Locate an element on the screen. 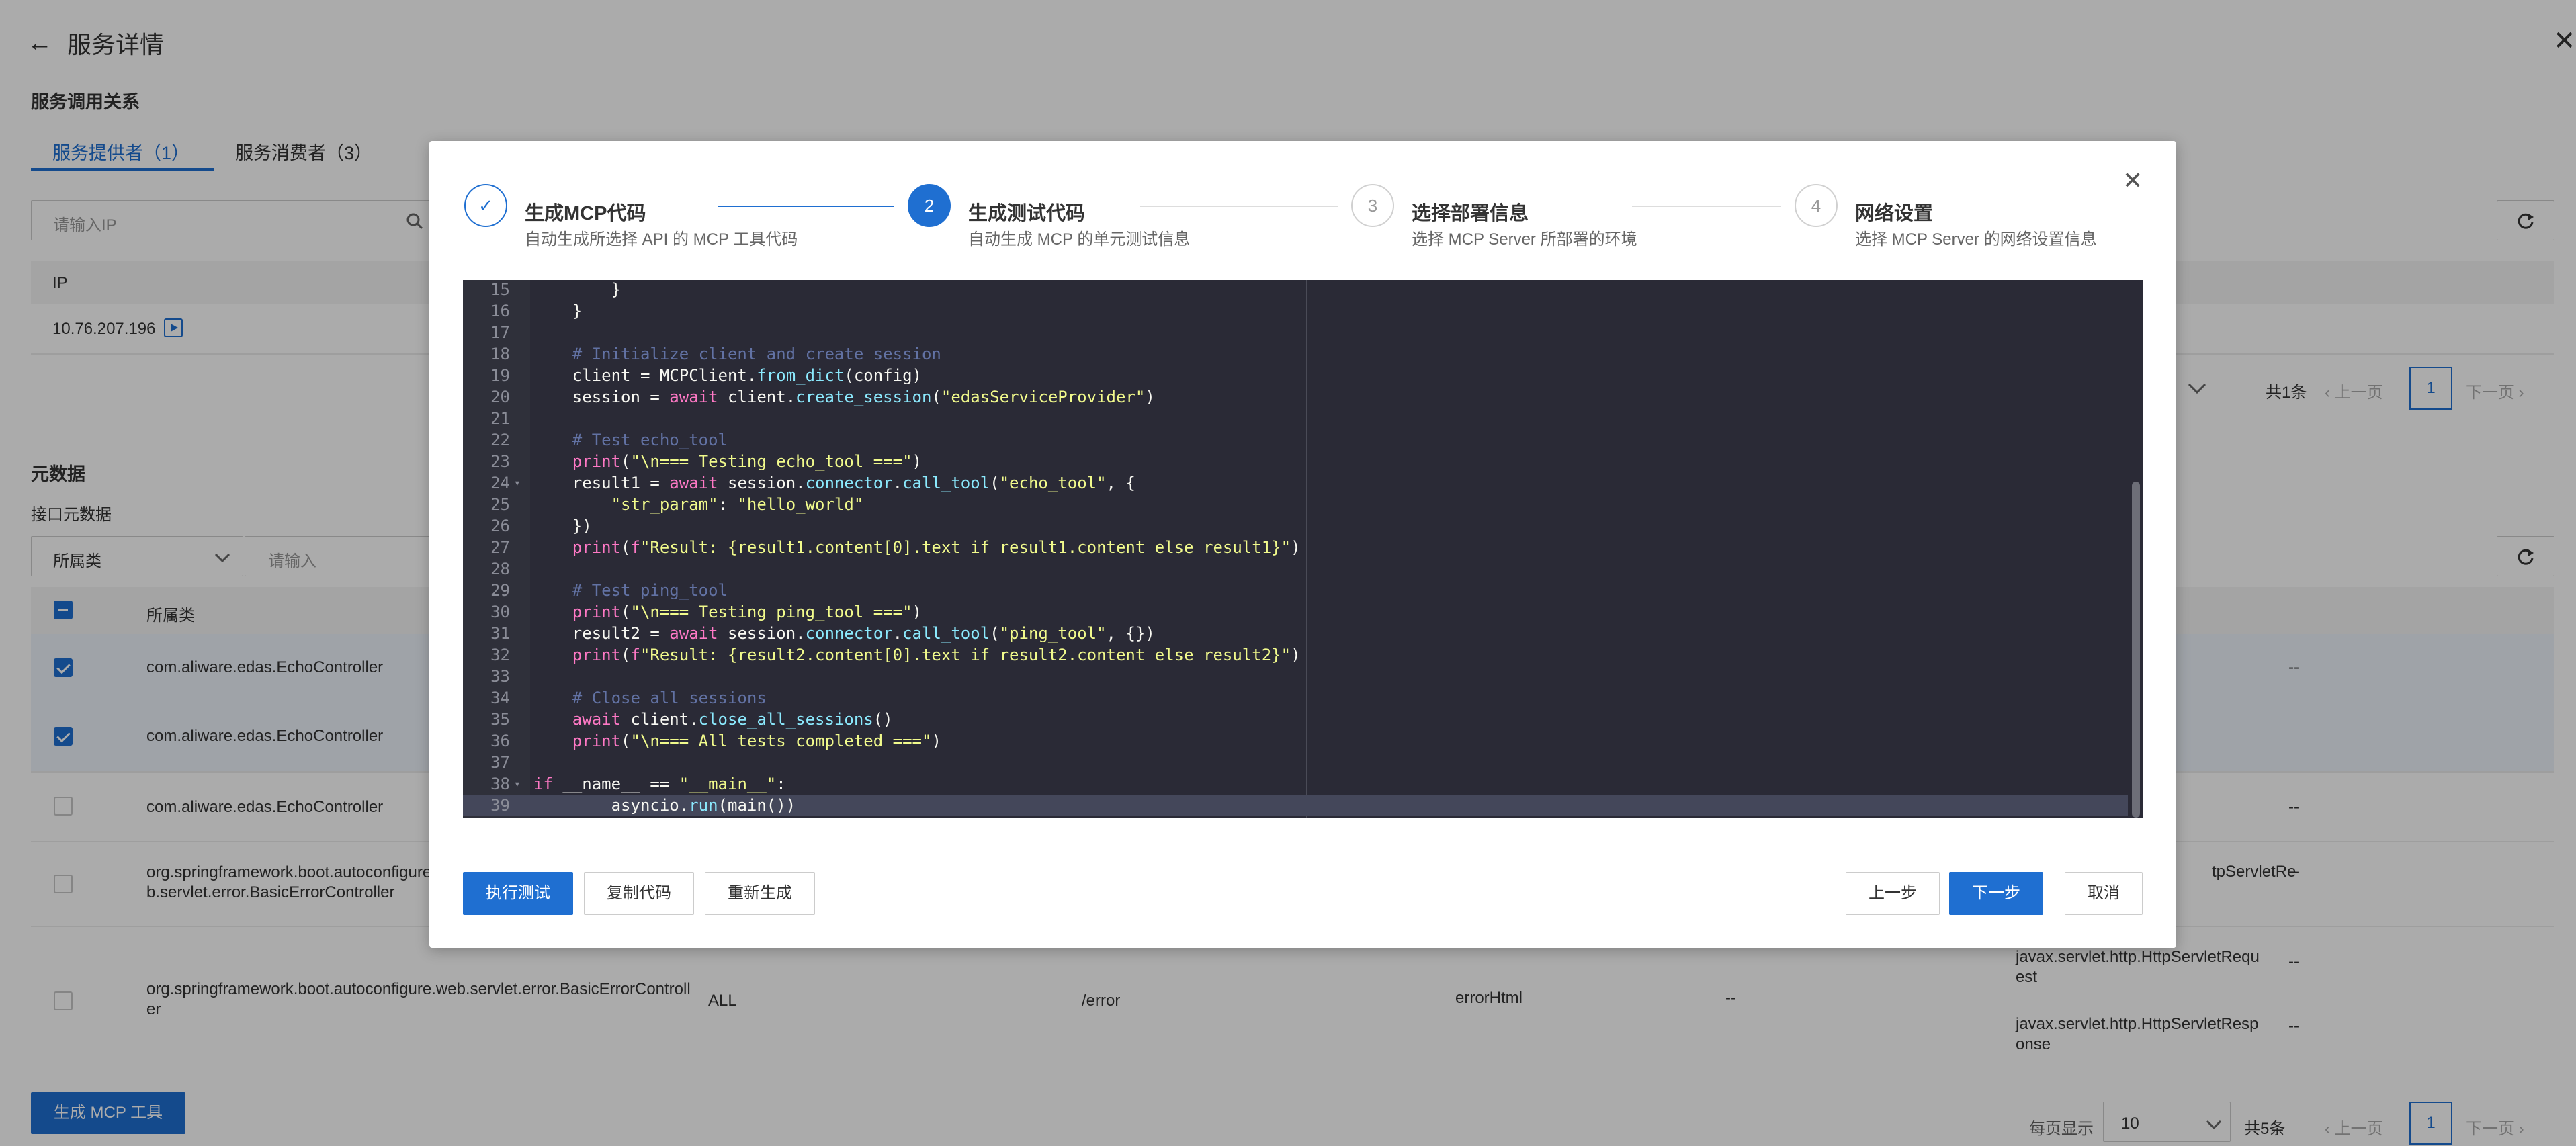 The width and height of the screenshot is (2576, 1146). code-line: 29 # Test ping_tool is located at coordinates (1295, 591).